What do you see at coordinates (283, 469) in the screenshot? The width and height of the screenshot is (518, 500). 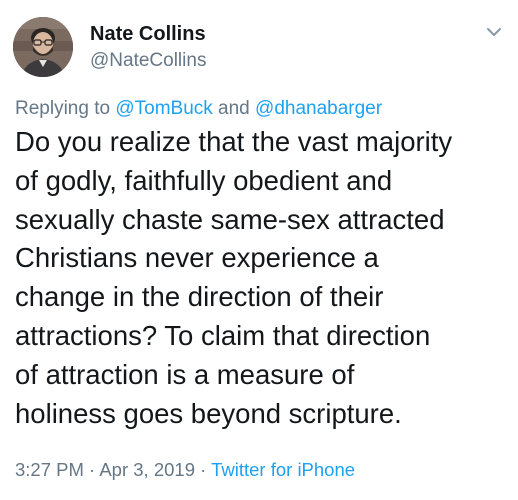 I see `tweet-source-link: Twitter for iPhone` at bounding box center [283, 469].